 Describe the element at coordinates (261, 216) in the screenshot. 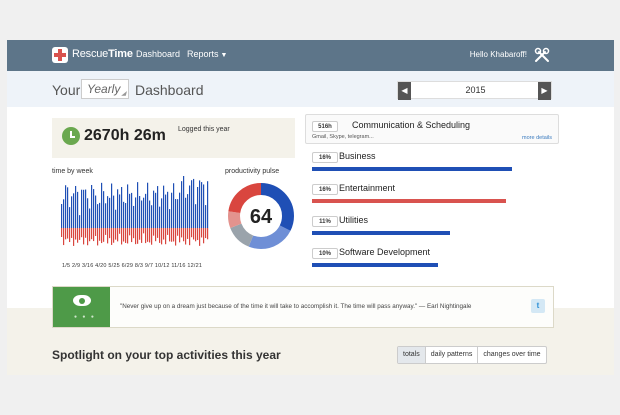

I see `productivity-pulse-donut: 64` at that location.